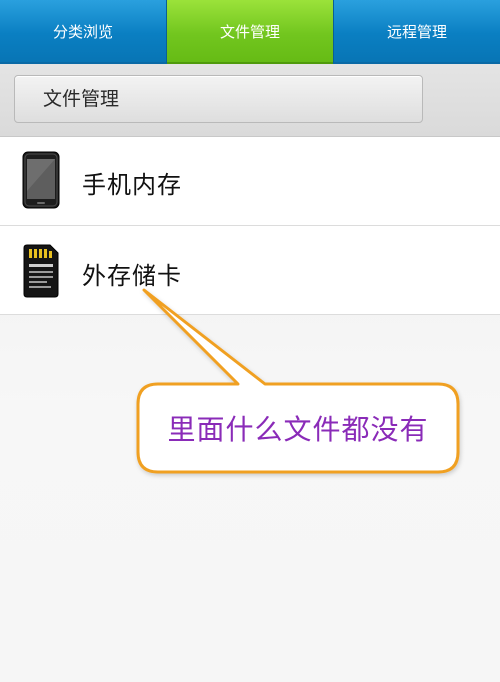  I want to click on tab-remote-management: 远程管理, so click(416, 32).